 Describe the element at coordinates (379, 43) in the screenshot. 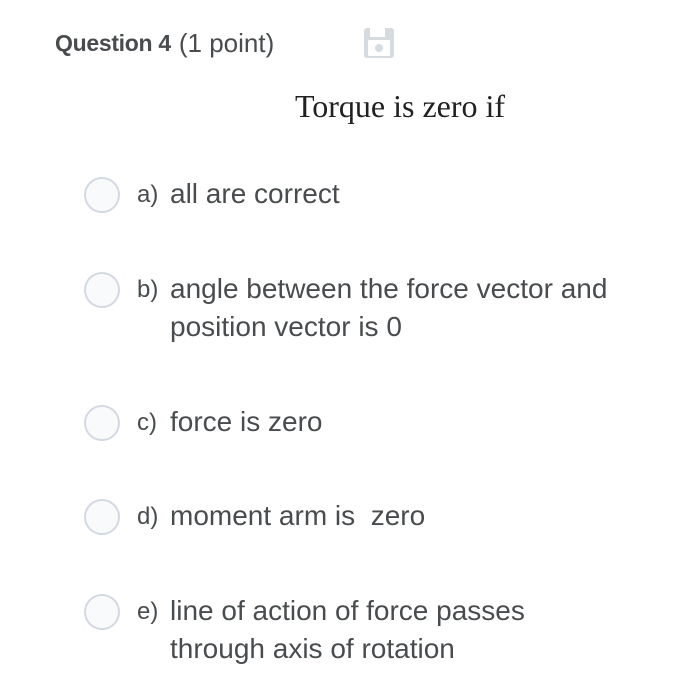

I see `floppy-disk-icon` at that location.